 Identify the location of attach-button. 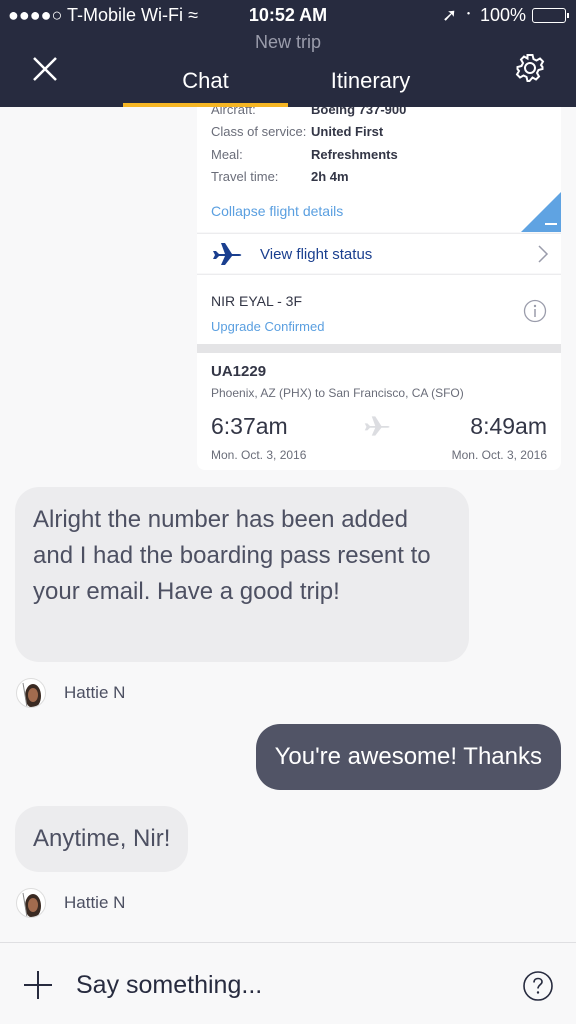
(38, 987).